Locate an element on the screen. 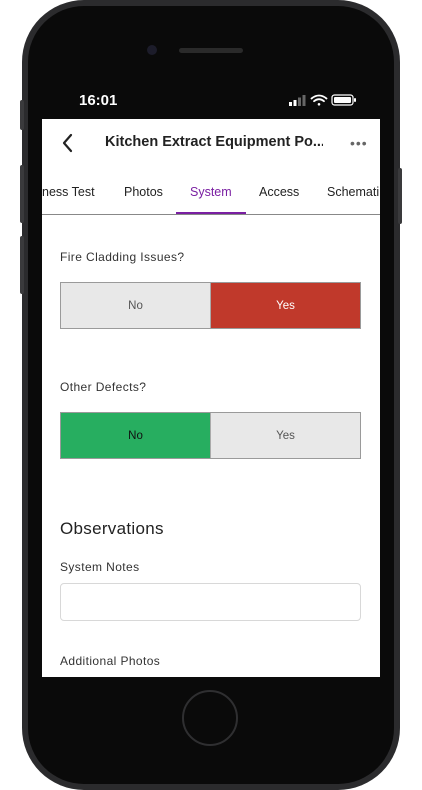  tab-system: System is located at coordinates (211, 192).